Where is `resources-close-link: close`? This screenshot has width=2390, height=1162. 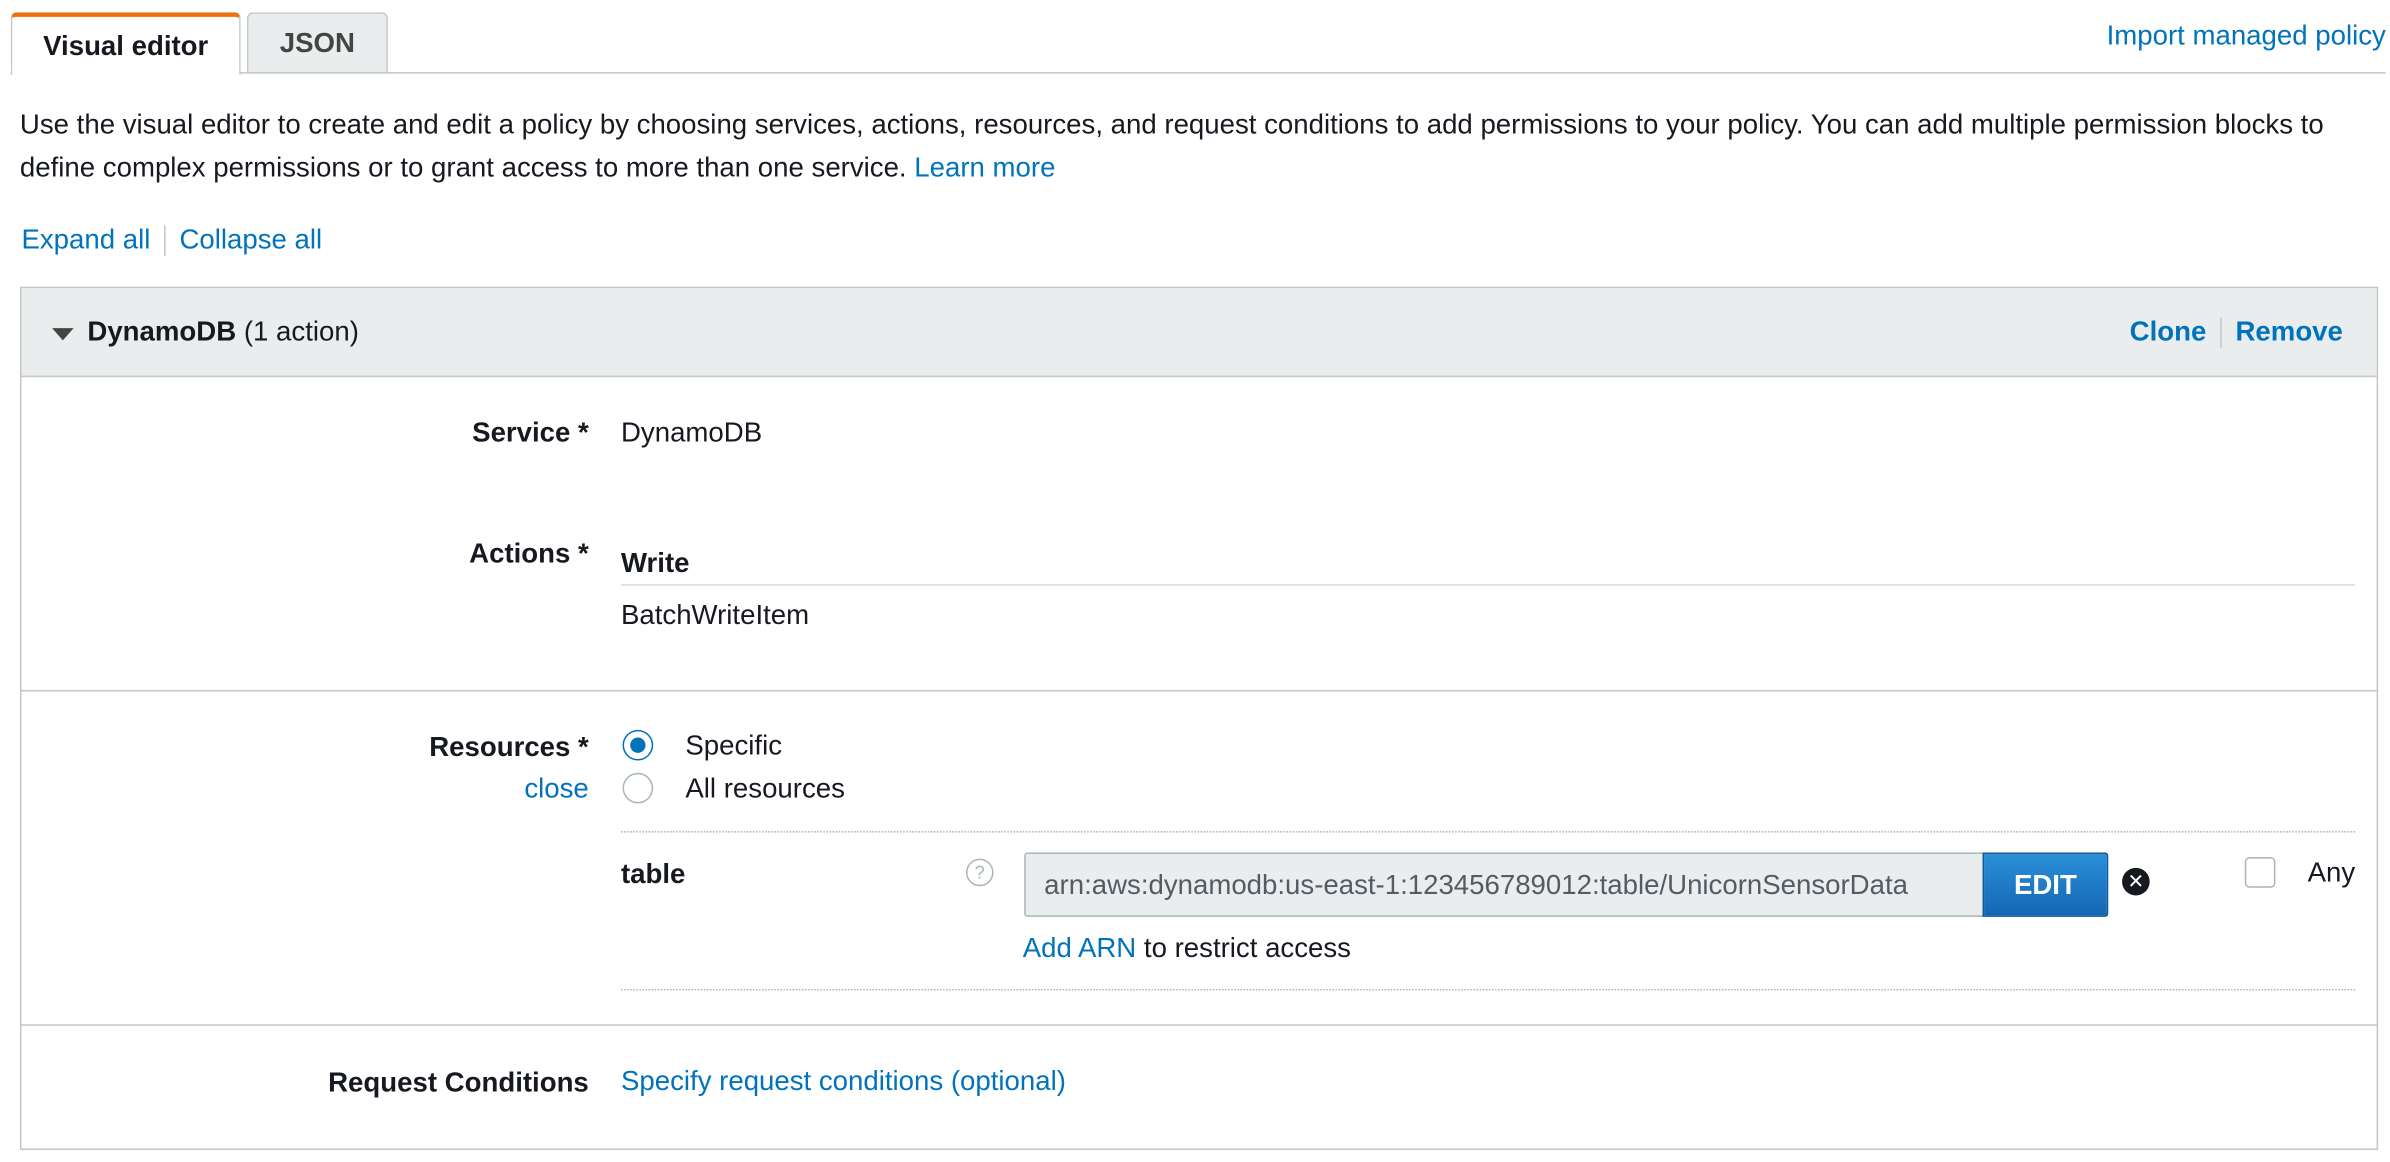 resources-close-link: close is located at coordinates (556, 789).